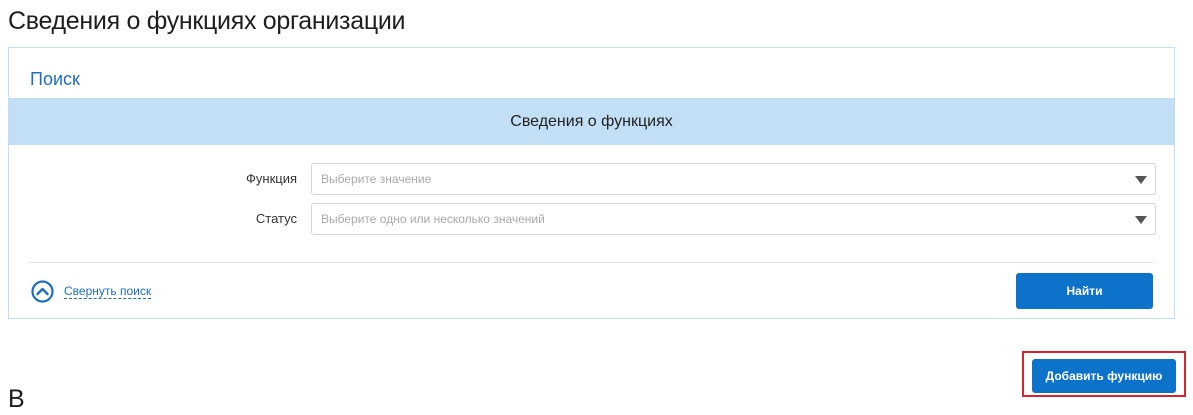 The image size is (1193, 415). Describe the element at coordinates (271, 178) in the screenshot. I see `function-field-label: Функция` at that location.